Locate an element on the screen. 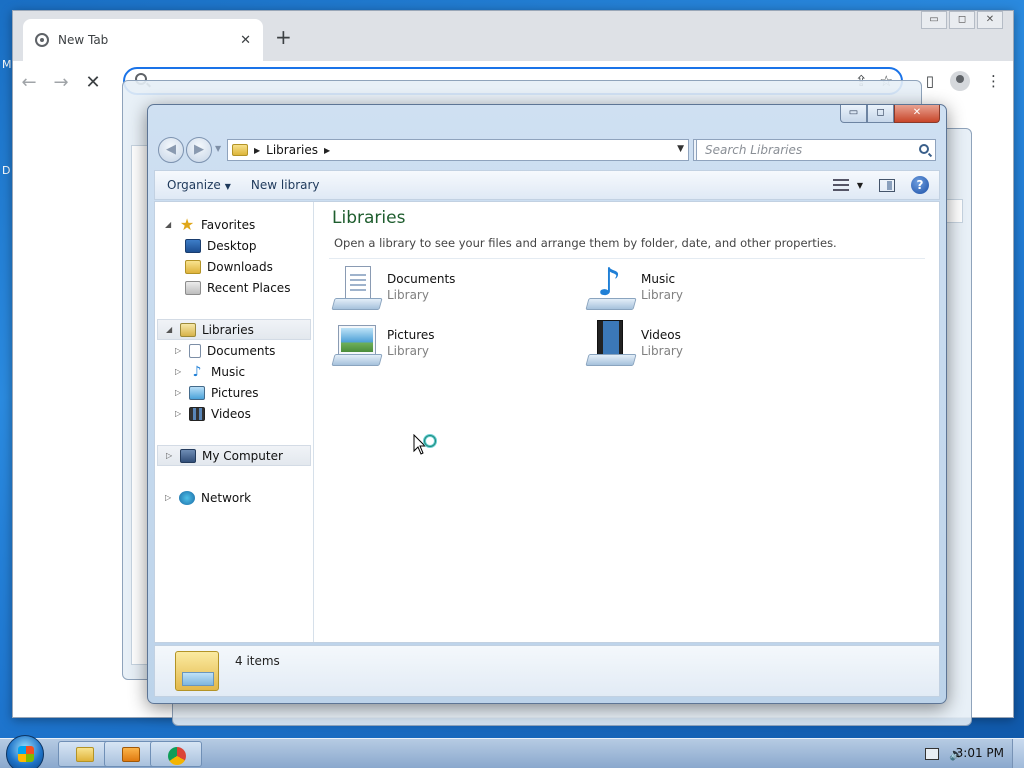  organize-menu-button: Organize ▼ is located at coordinates (198, 185).